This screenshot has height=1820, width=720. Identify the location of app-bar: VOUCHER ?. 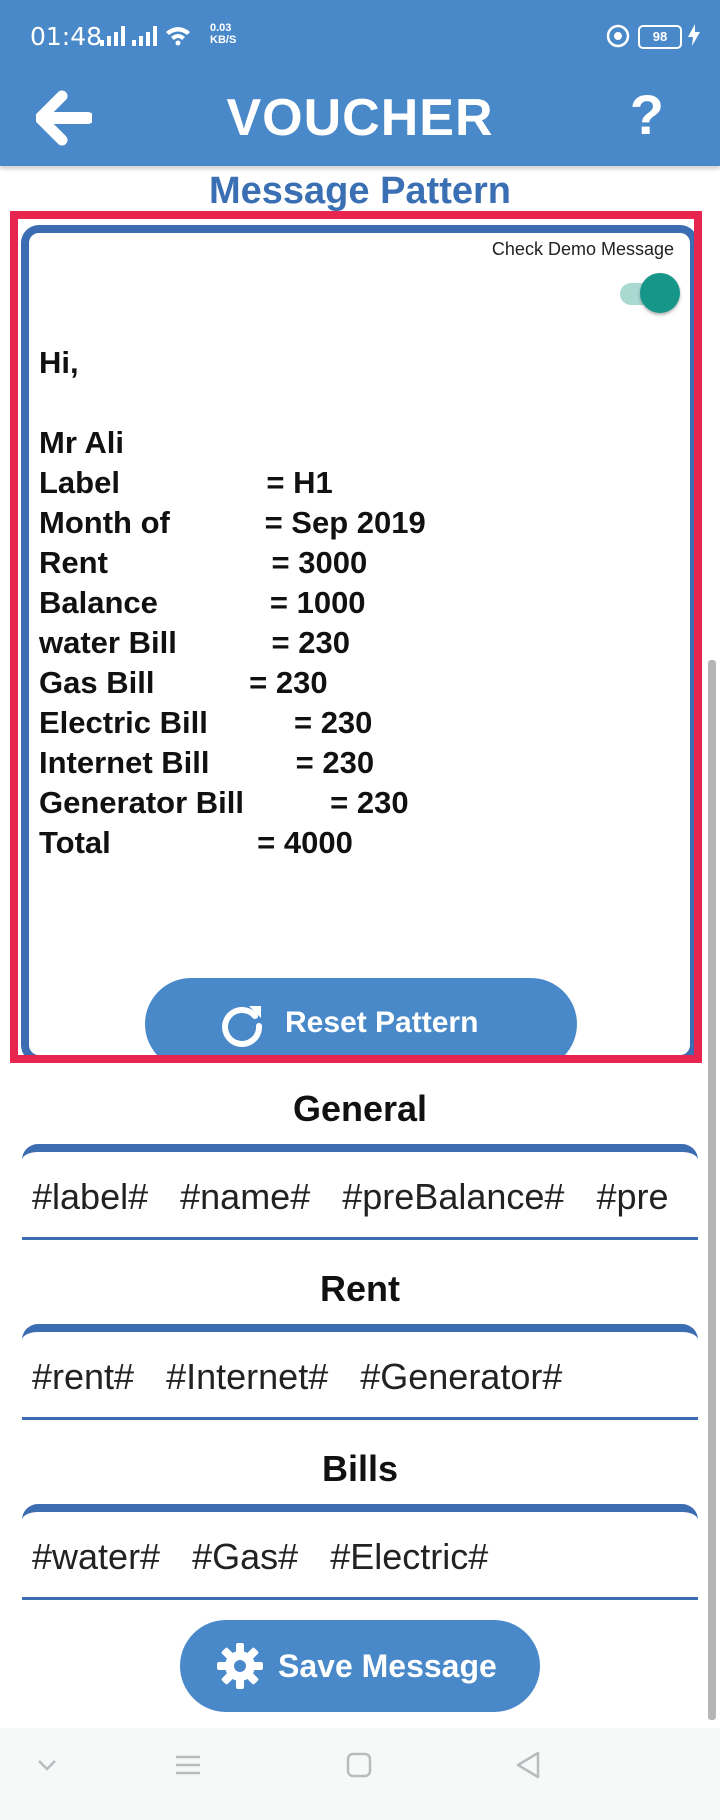
(360, 119).